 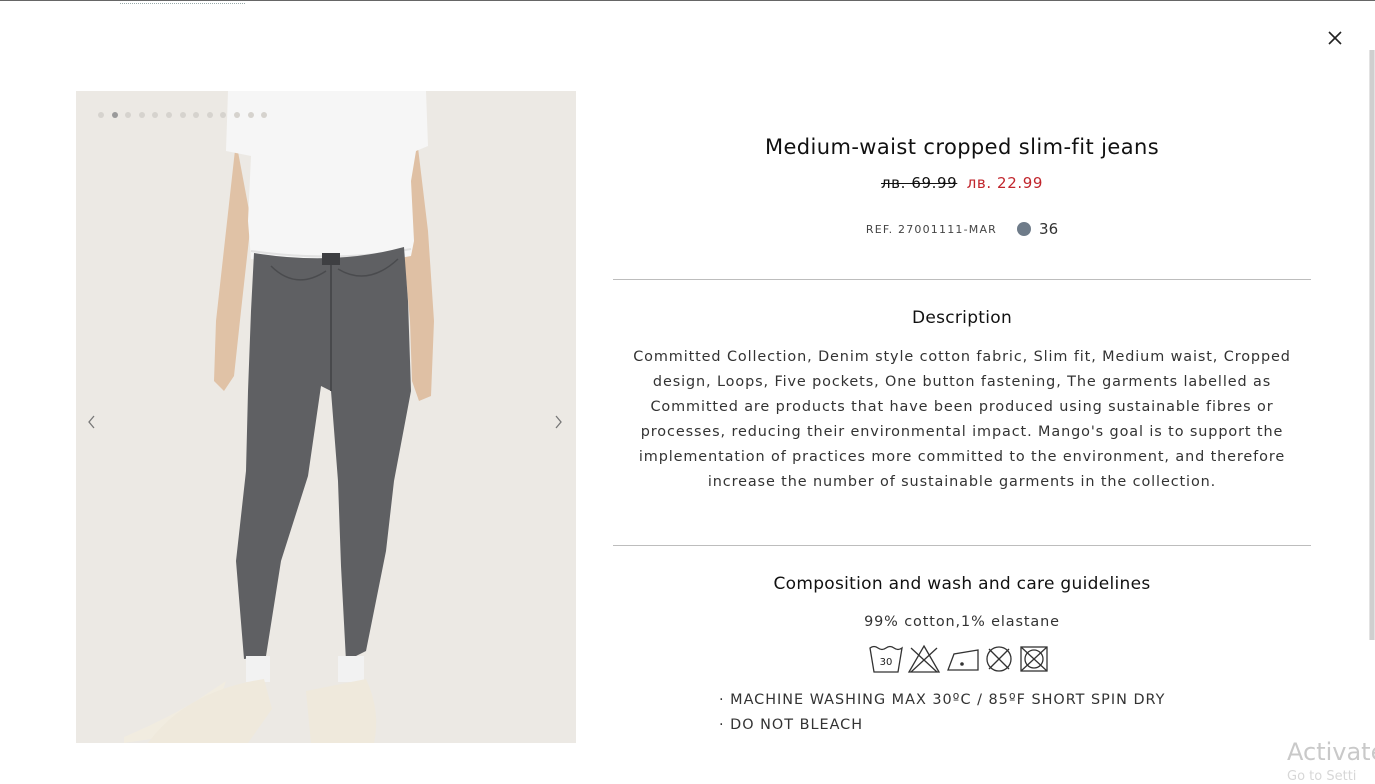 What do you see at coordinates (886, 662) in the screenshot?
I see `wash-temperature: 30` at bounding box center [886, 662].